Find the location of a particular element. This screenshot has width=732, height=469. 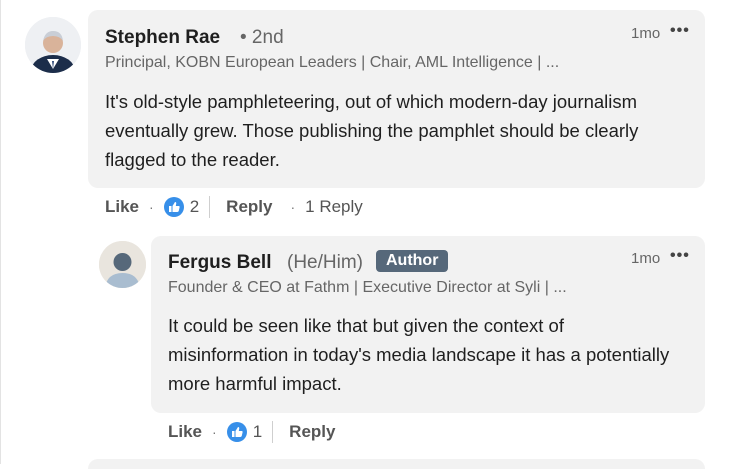

thread-border is located at coordinates (0, 232).